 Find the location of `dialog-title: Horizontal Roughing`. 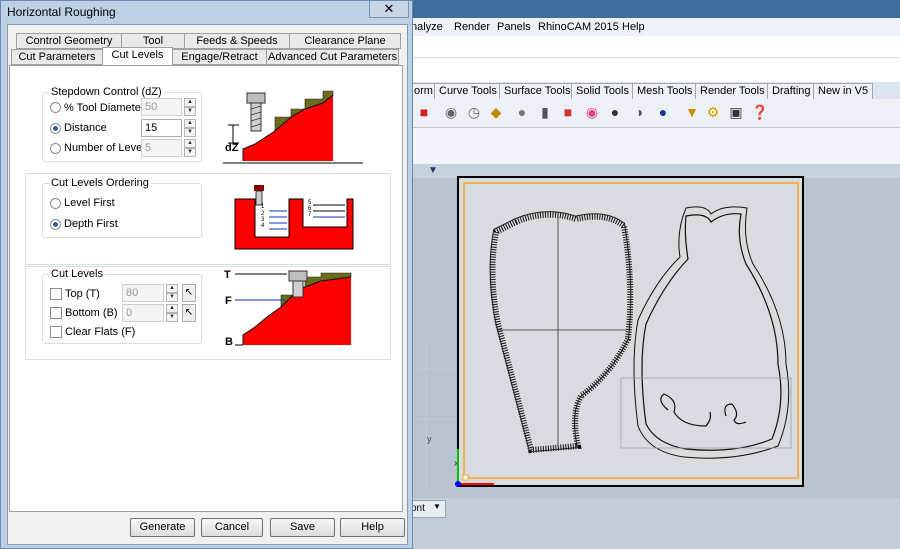

dialog-title: Horizontal Roughing is located at coordinates (61, 12).